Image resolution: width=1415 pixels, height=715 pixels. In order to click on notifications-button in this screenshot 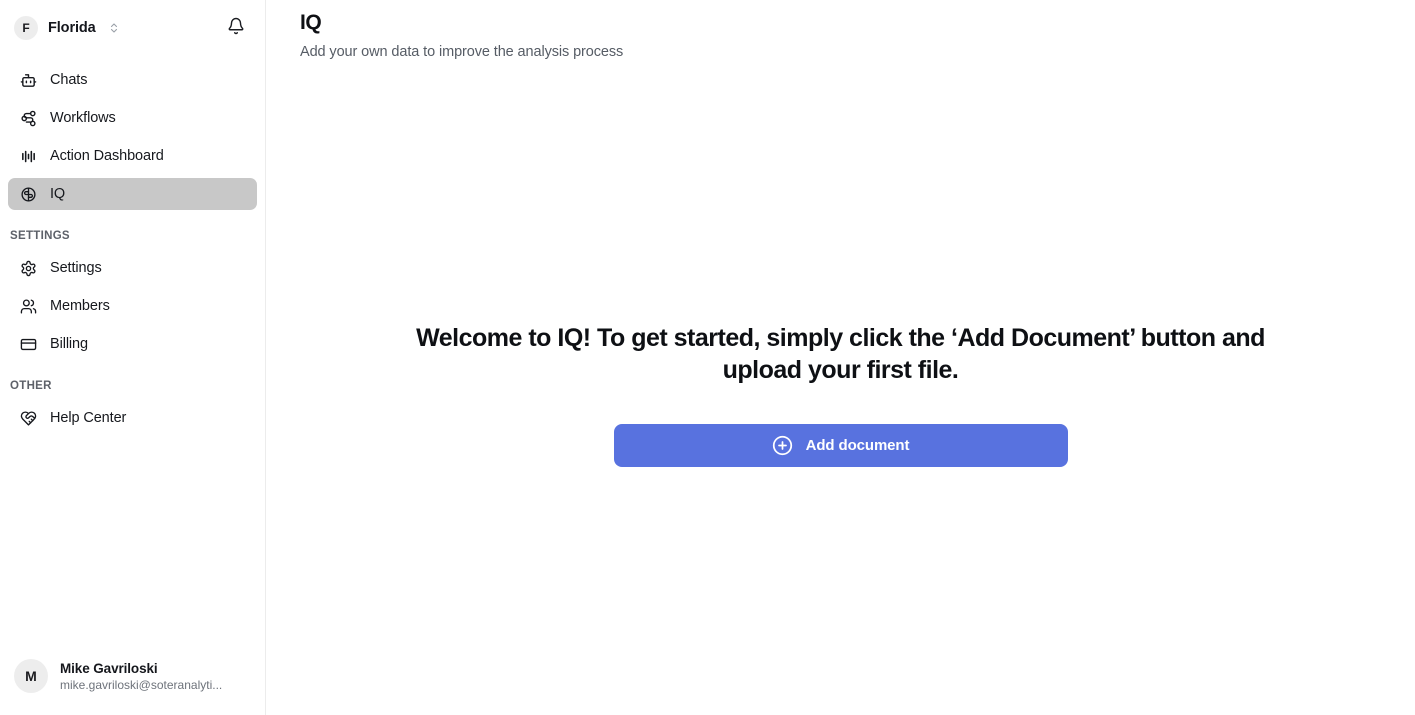, I will do `click(236, 28)`.